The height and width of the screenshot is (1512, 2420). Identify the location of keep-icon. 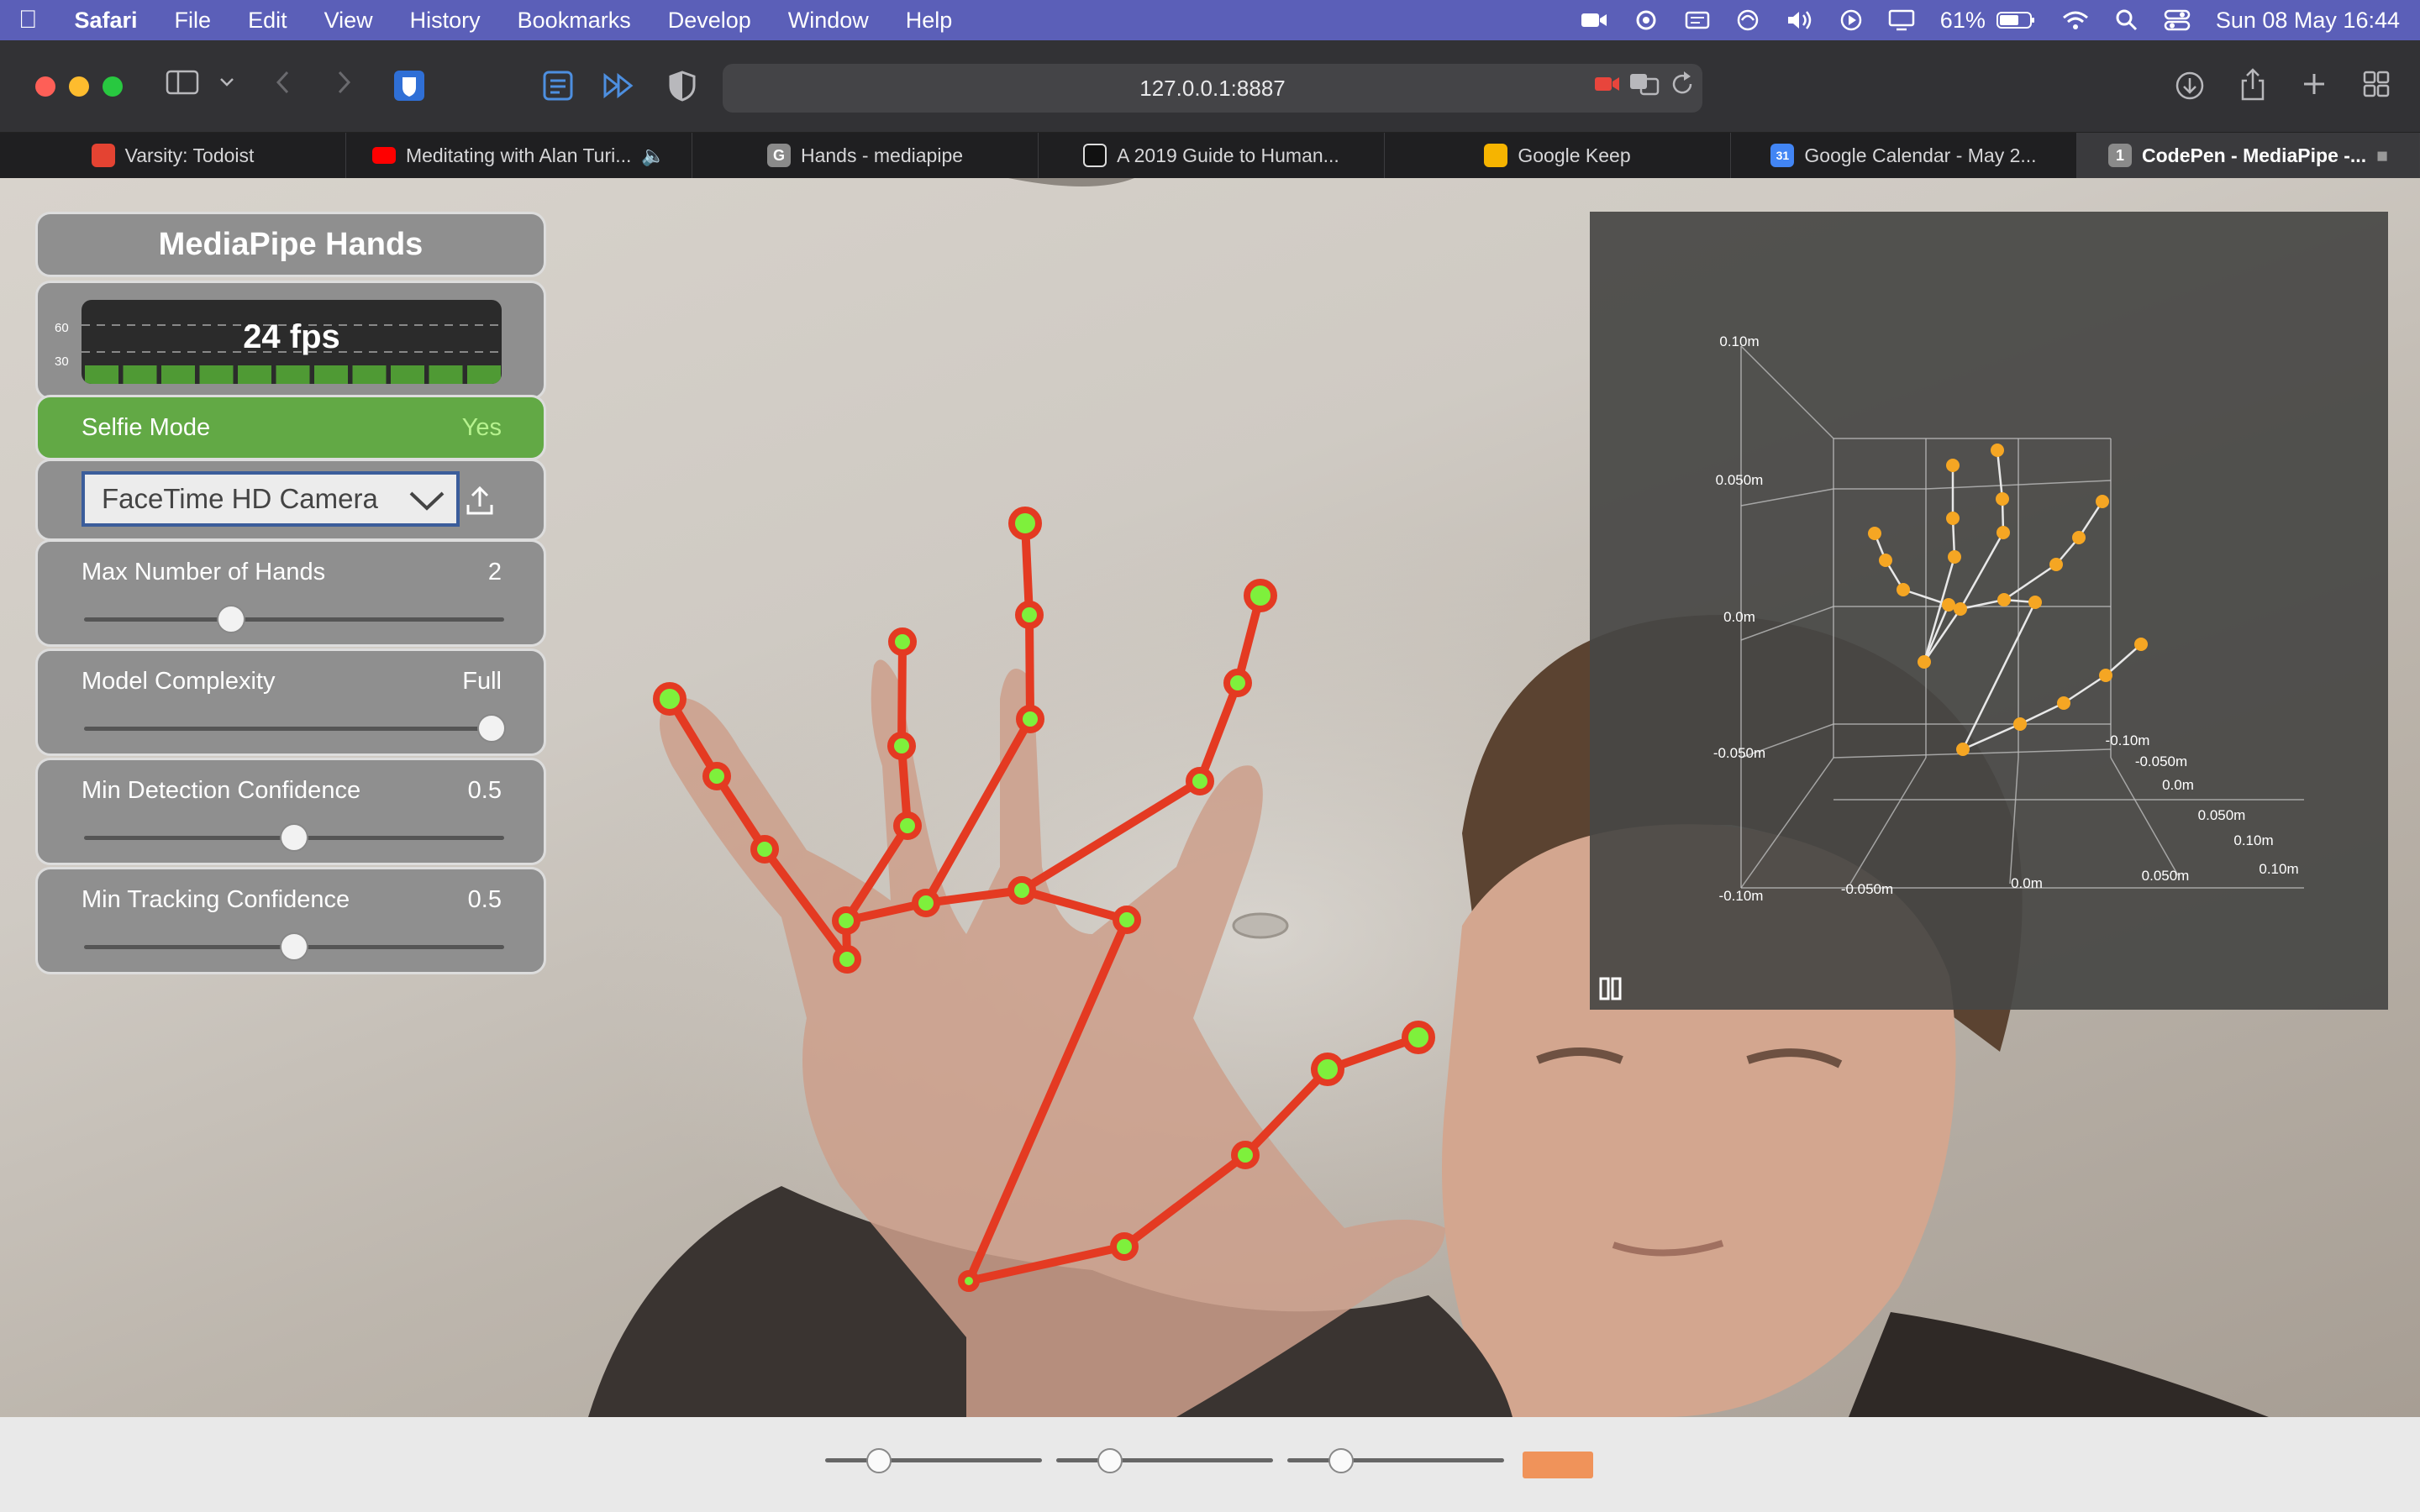
(1496, 155).